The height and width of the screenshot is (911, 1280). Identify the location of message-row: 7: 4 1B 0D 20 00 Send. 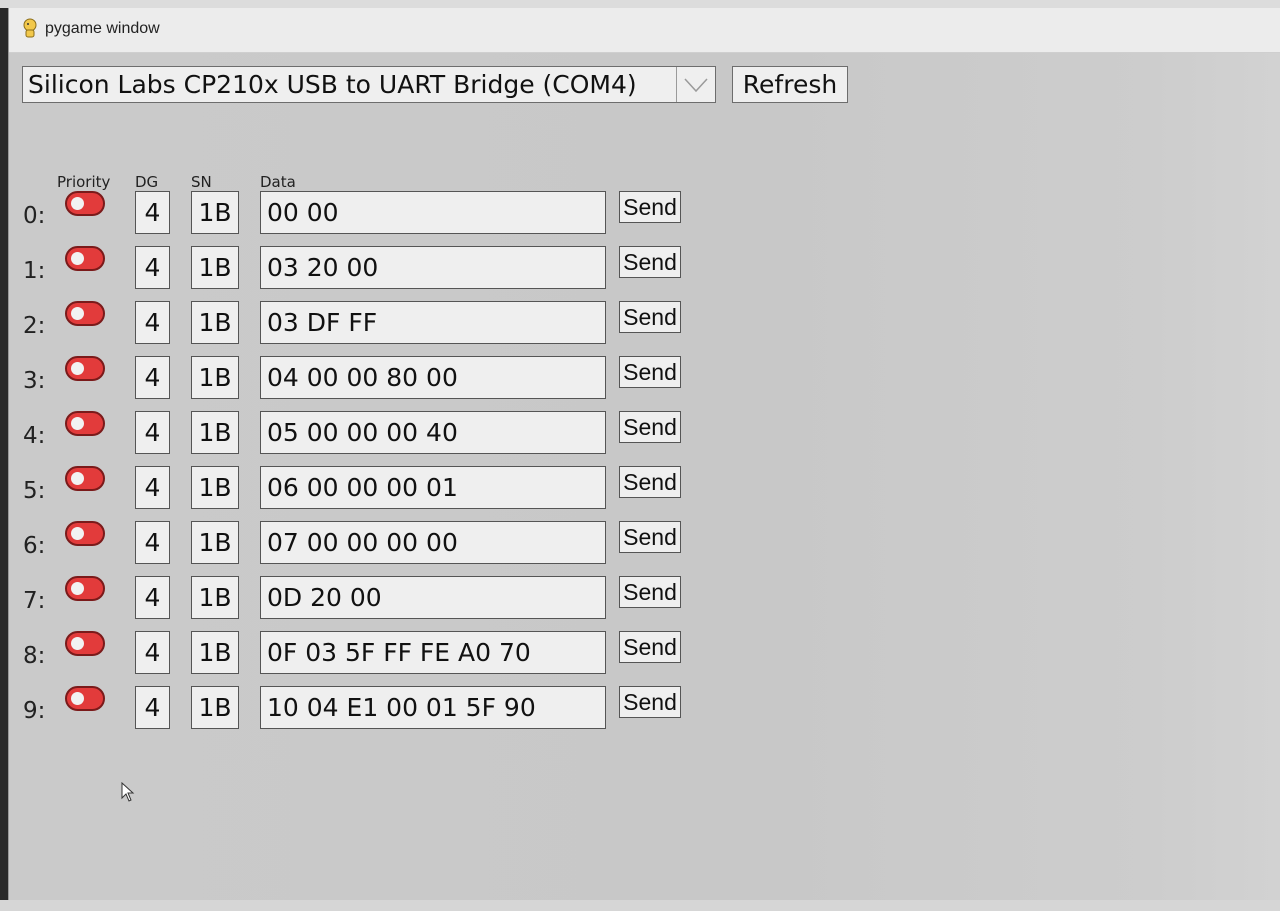
(359, 599).